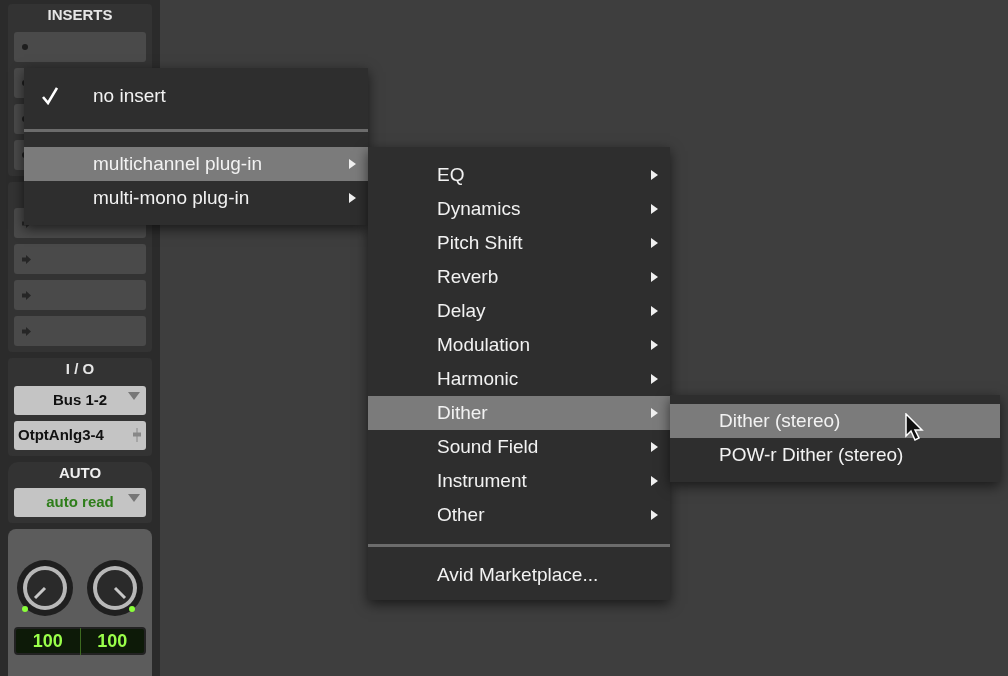 This screenshot has height=676, width=1008. What do you see at coordinates (519, 277) in the screenshot?
I see `menu-item: Reverb` at bounding box center [519, 277].